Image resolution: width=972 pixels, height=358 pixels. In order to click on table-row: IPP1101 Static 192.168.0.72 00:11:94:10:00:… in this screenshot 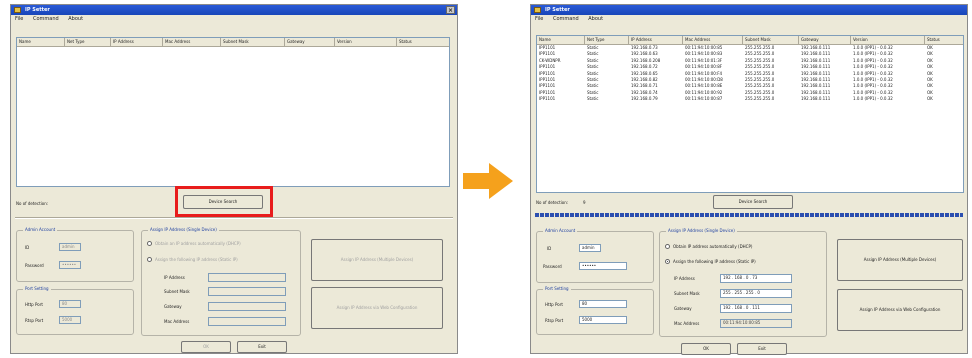, I will do `click(750, 67)`.